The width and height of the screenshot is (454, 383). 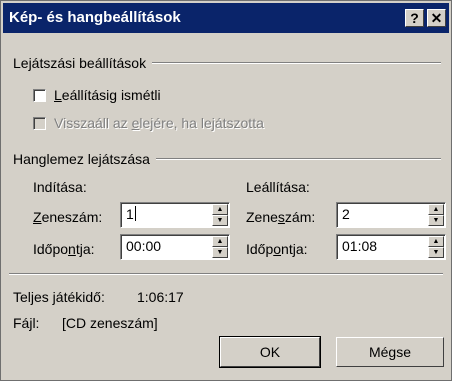 I want to click on end-track-spinner: 2 ▲ ▼, so click(x=391, y=215).